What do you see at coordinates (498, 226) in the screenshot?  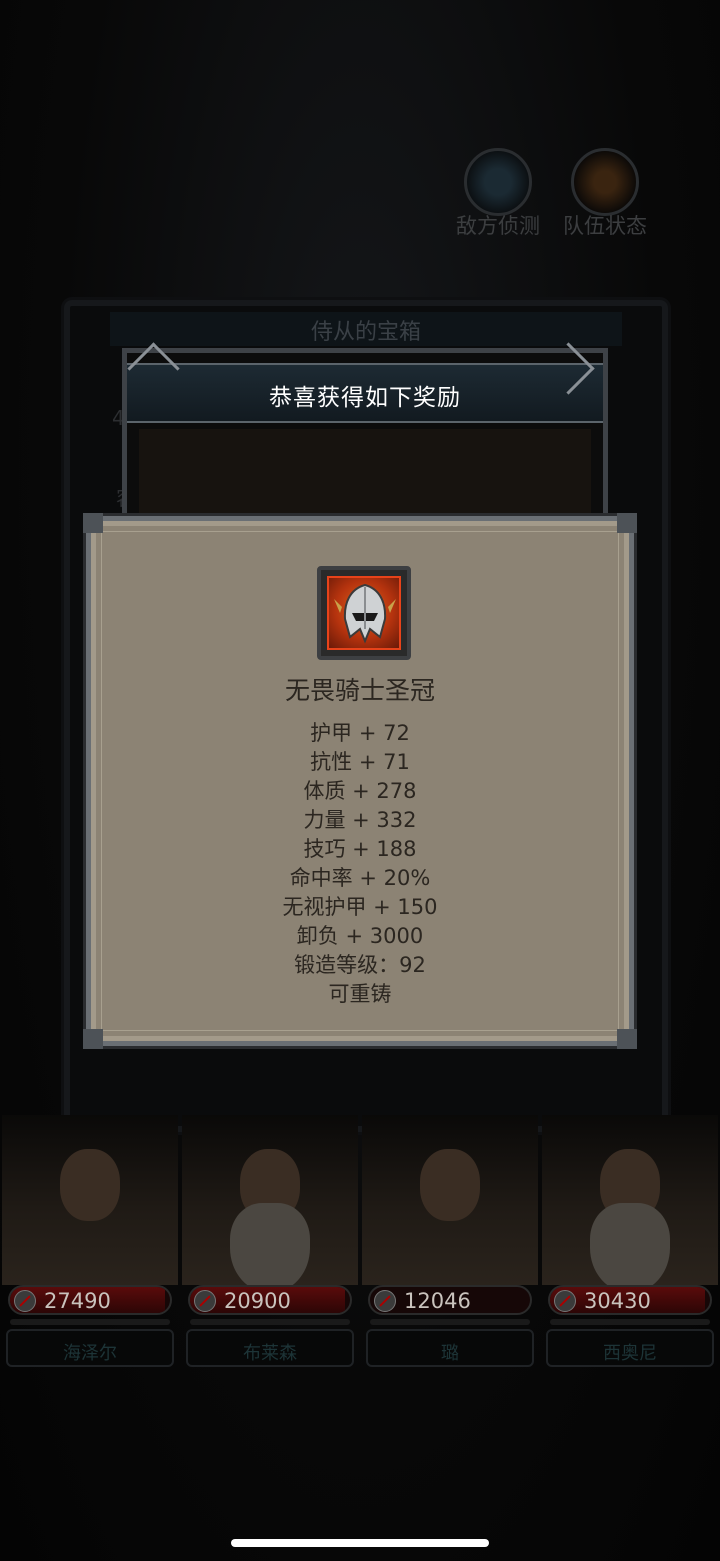 I see `enemy-scan-label: 敌方侦测` at bounding box center [498, 226].